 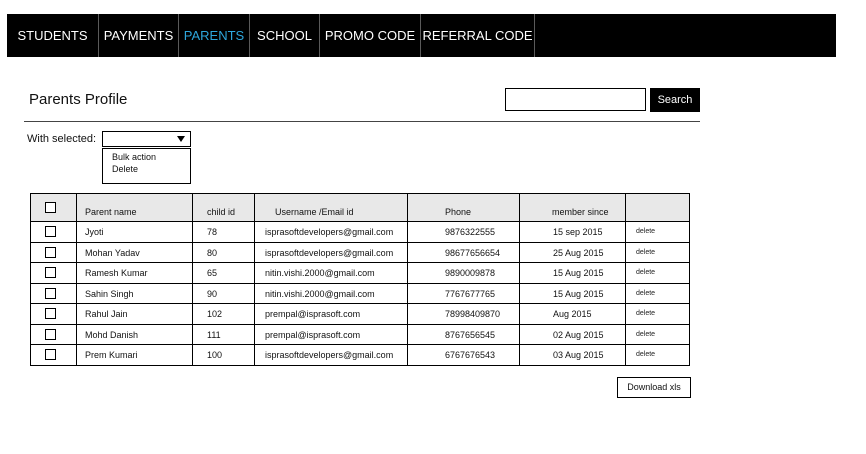 I want to click on cell-parent-name: Ramesh Kumar, so click(x=116, y=273).